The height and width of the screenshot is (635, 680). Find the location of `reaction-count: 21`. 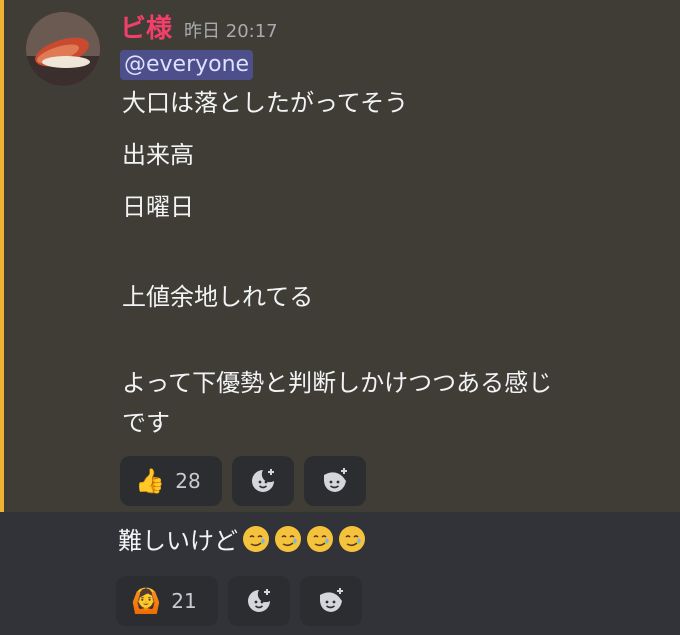

reaction-count: 21 is located at coordinates (184, 601).